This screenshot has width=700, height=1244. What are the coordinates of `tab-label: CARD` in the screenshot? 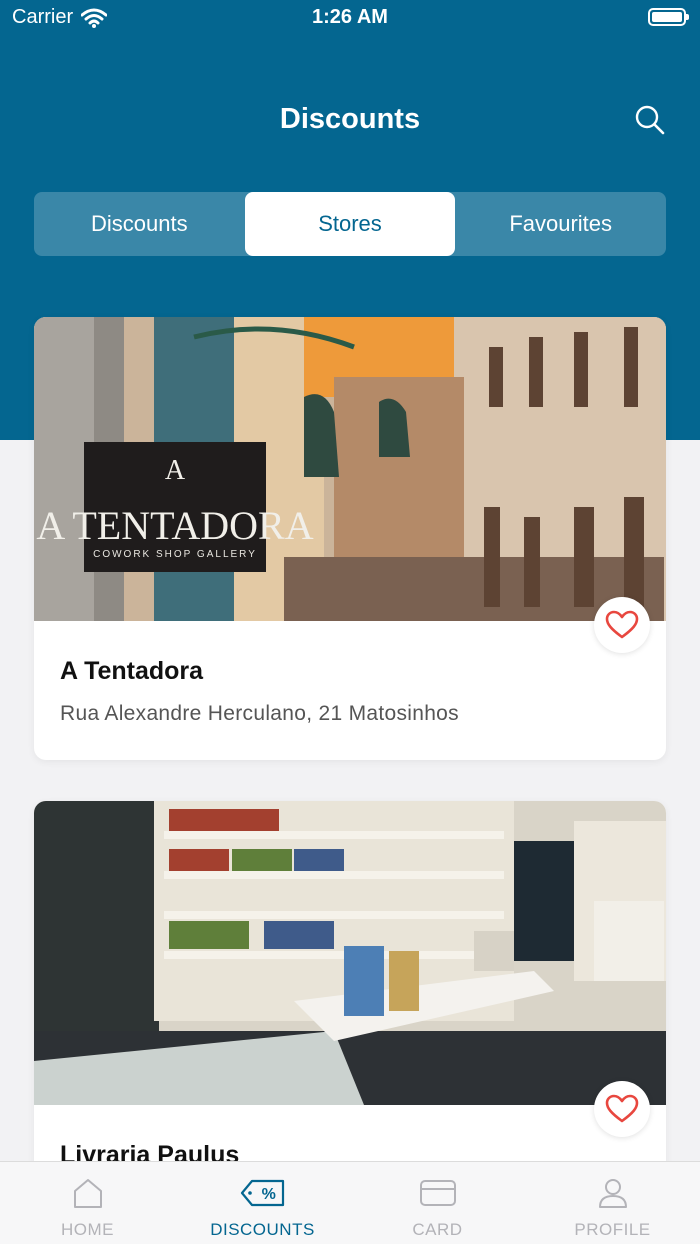 It's located at (437, 1229).